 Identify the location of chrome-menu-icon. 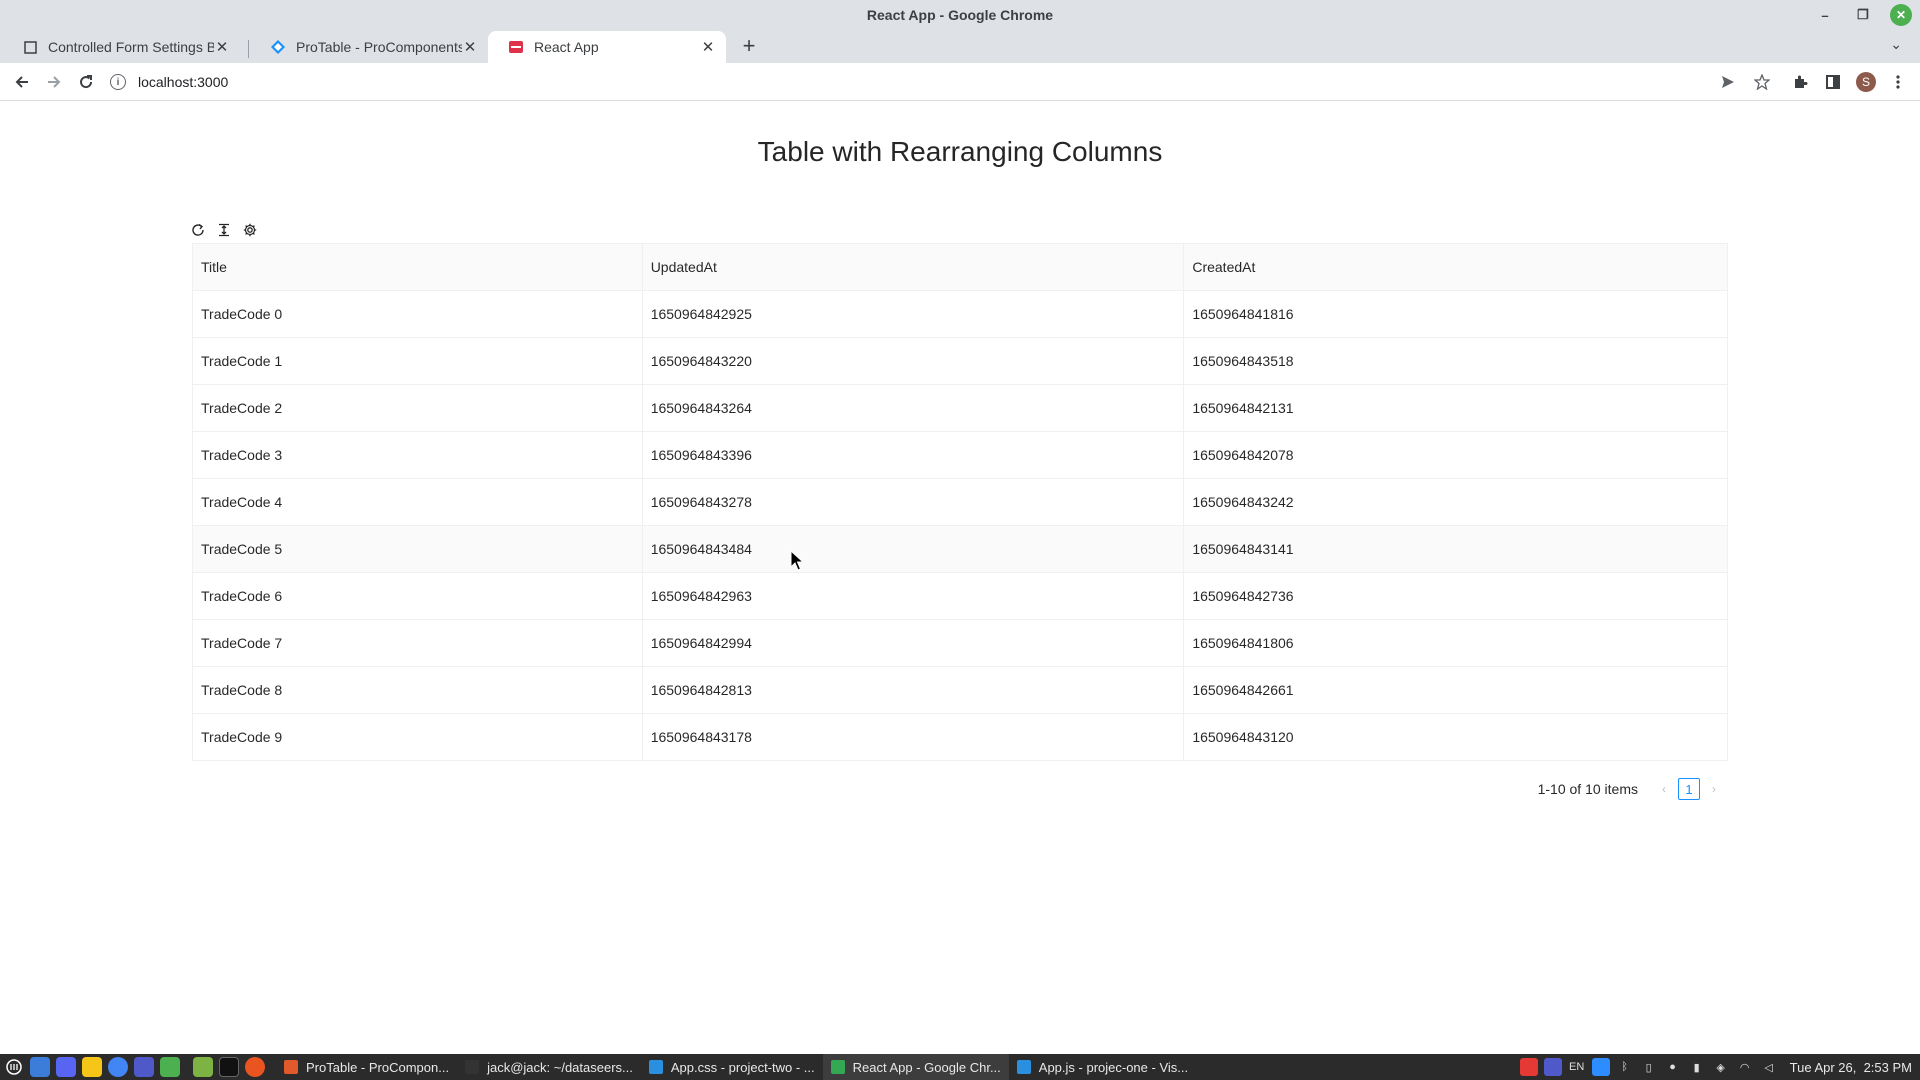
(1898, 82).